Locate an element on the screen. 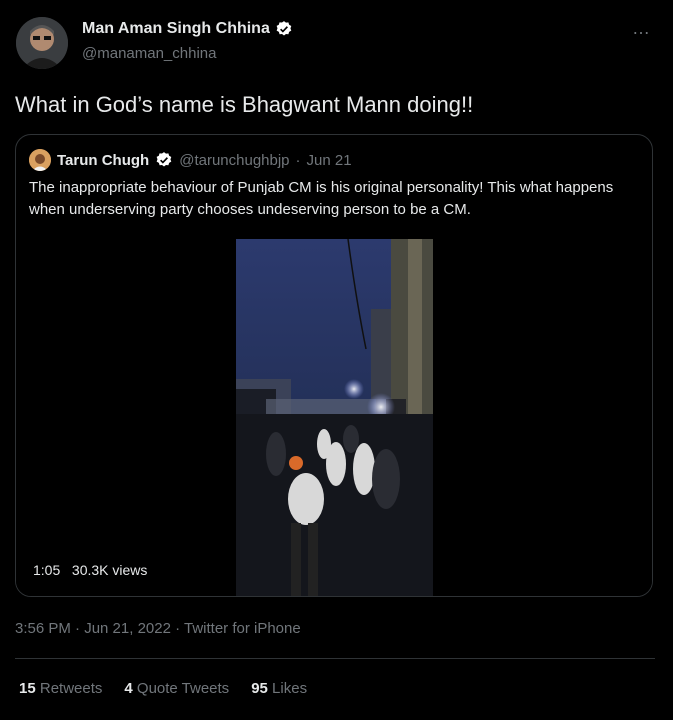  video-stats: 1:05 30.3K views is located at coordinates (90, 570).